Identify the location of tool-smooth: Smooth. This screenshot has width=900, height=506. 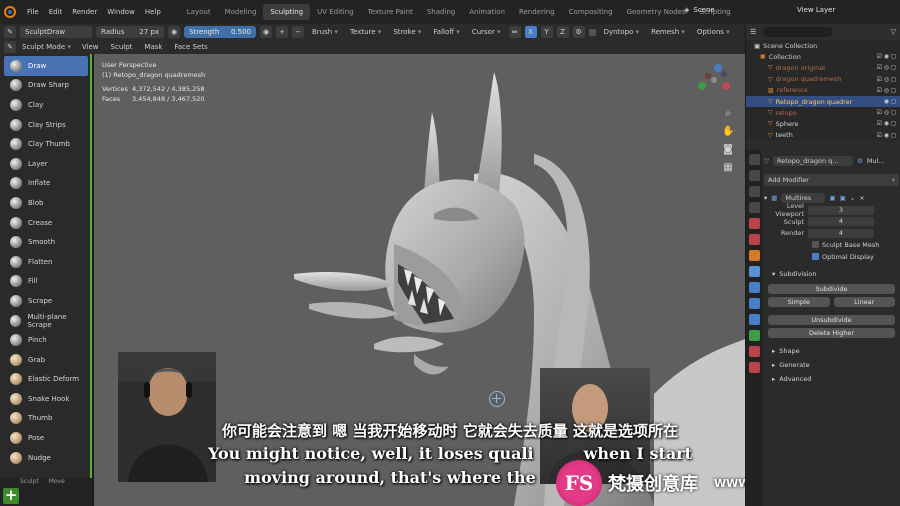
(45, 242).